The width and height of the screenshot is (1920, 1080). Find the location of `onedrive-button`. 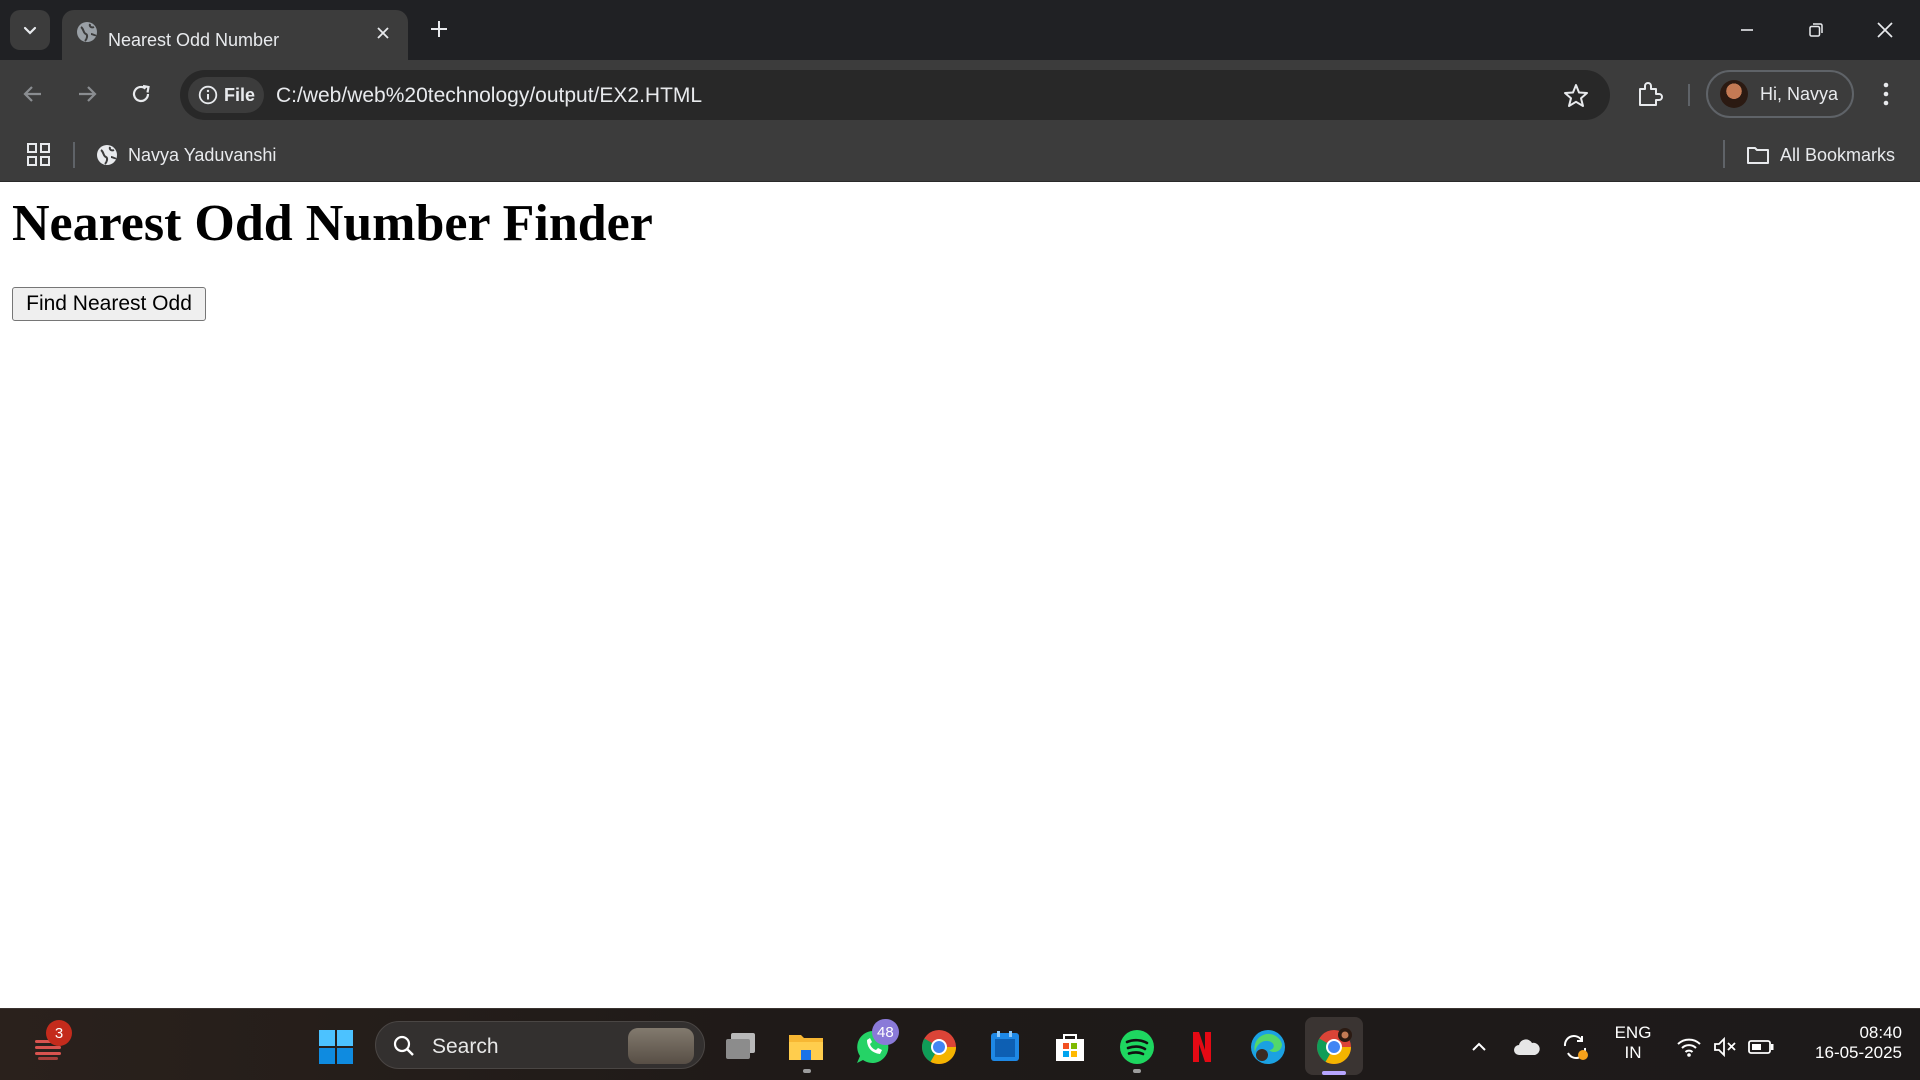

onedrive-button is located at coordinates (1527, 1047).